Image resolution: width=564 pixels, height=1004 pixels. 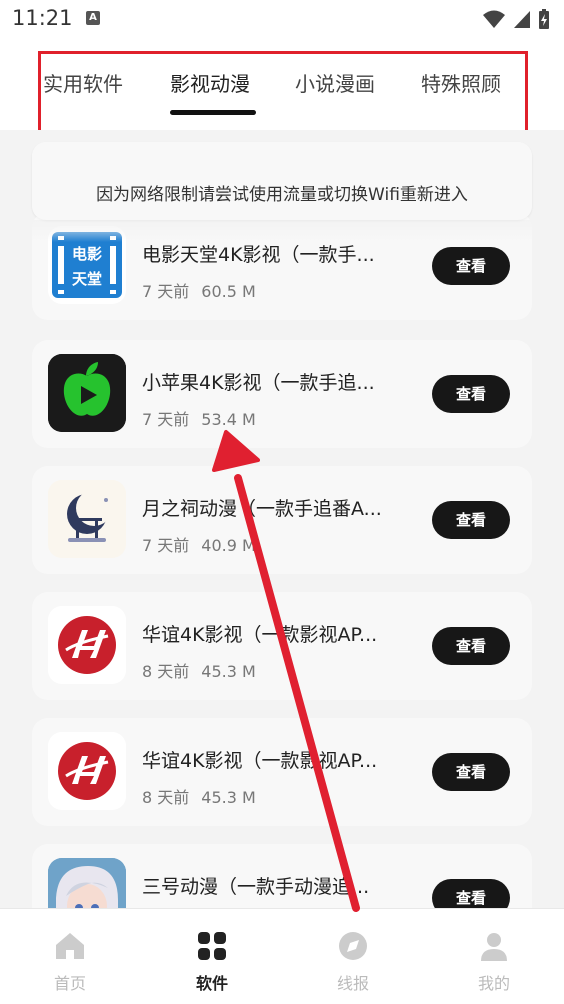 I want to click on category-tab-bar: 实用软件 影视动漫 小说漫画 特殊照顾, so click(x=283, y=93).